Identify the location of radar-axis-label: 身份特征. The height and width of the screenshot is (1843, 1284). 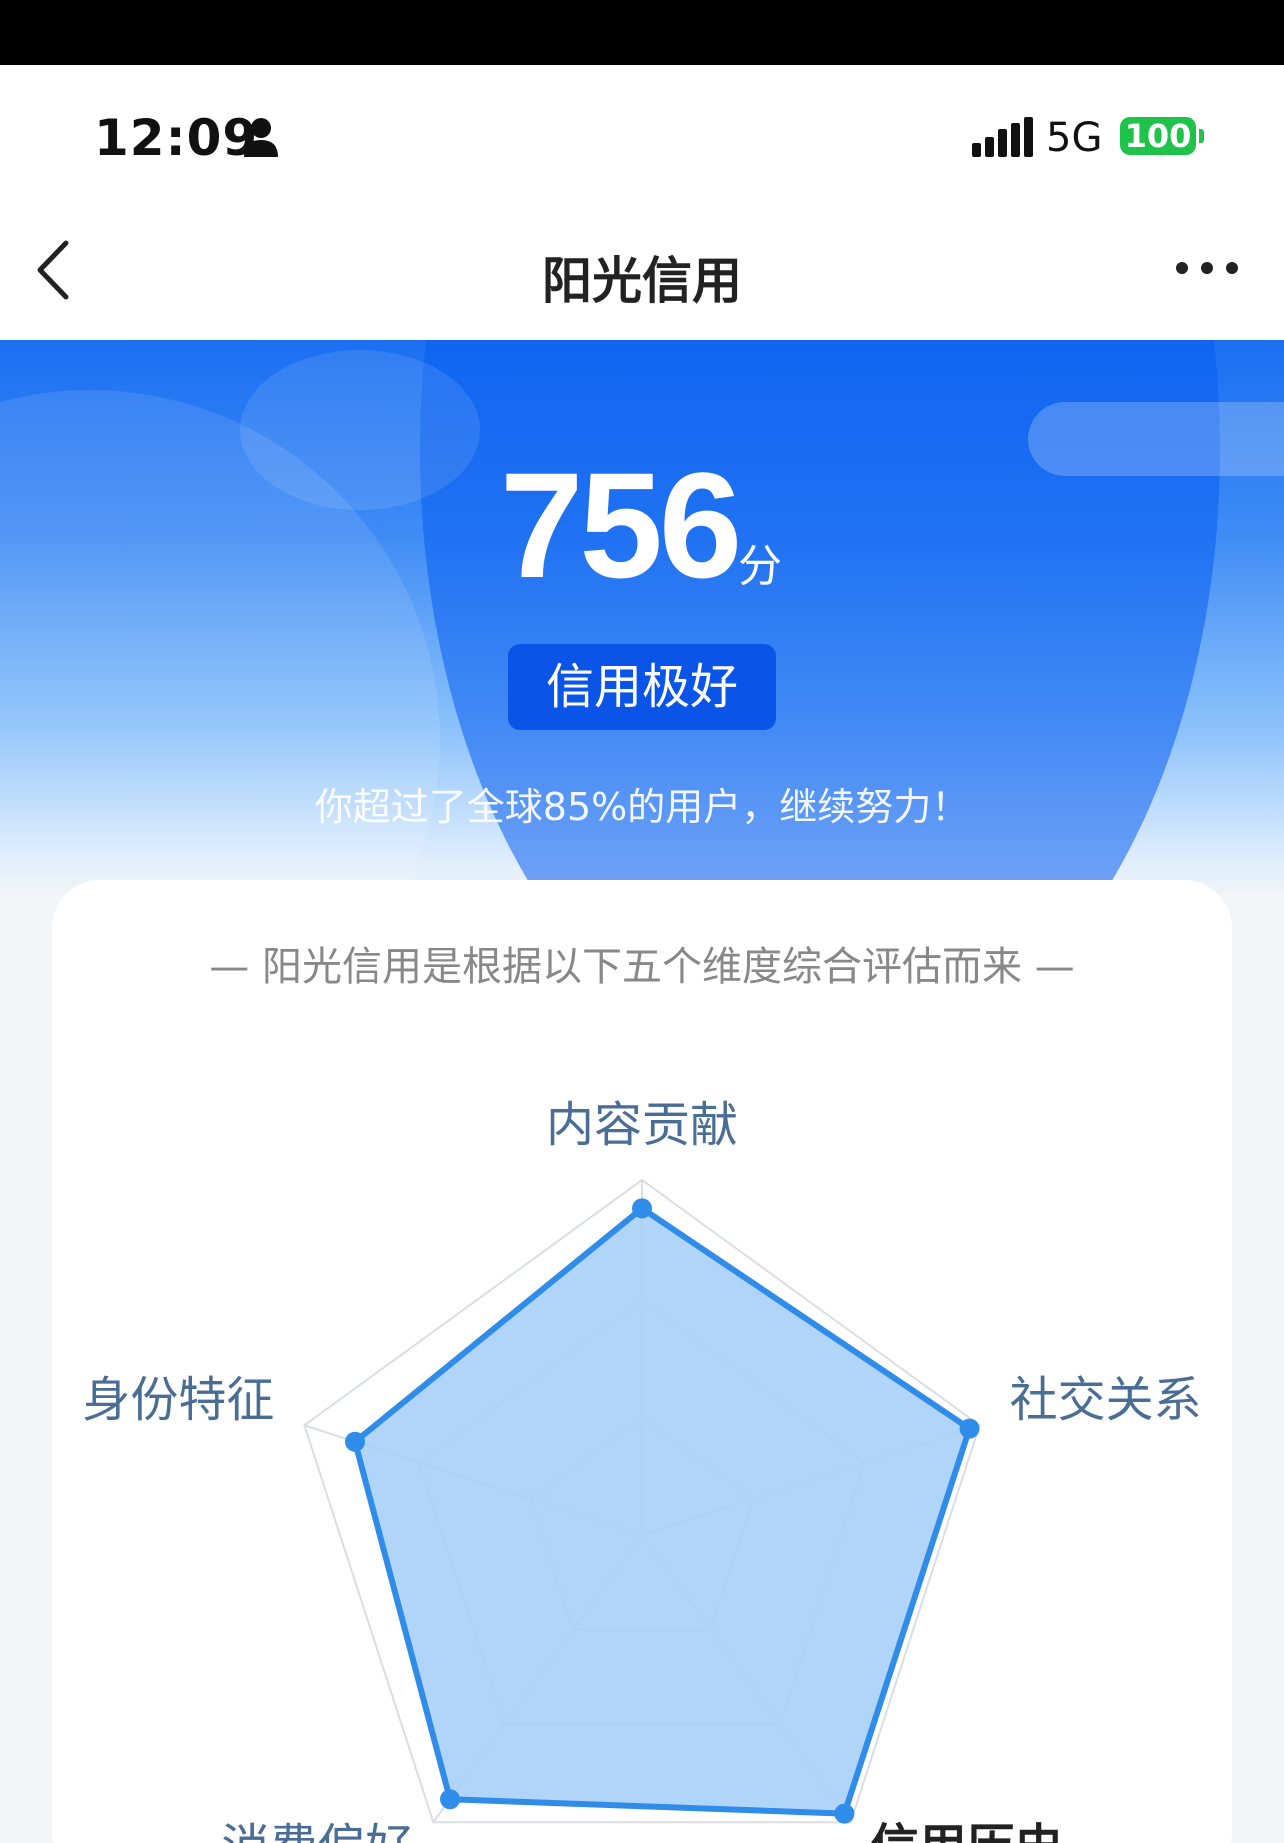
(178, 1395).